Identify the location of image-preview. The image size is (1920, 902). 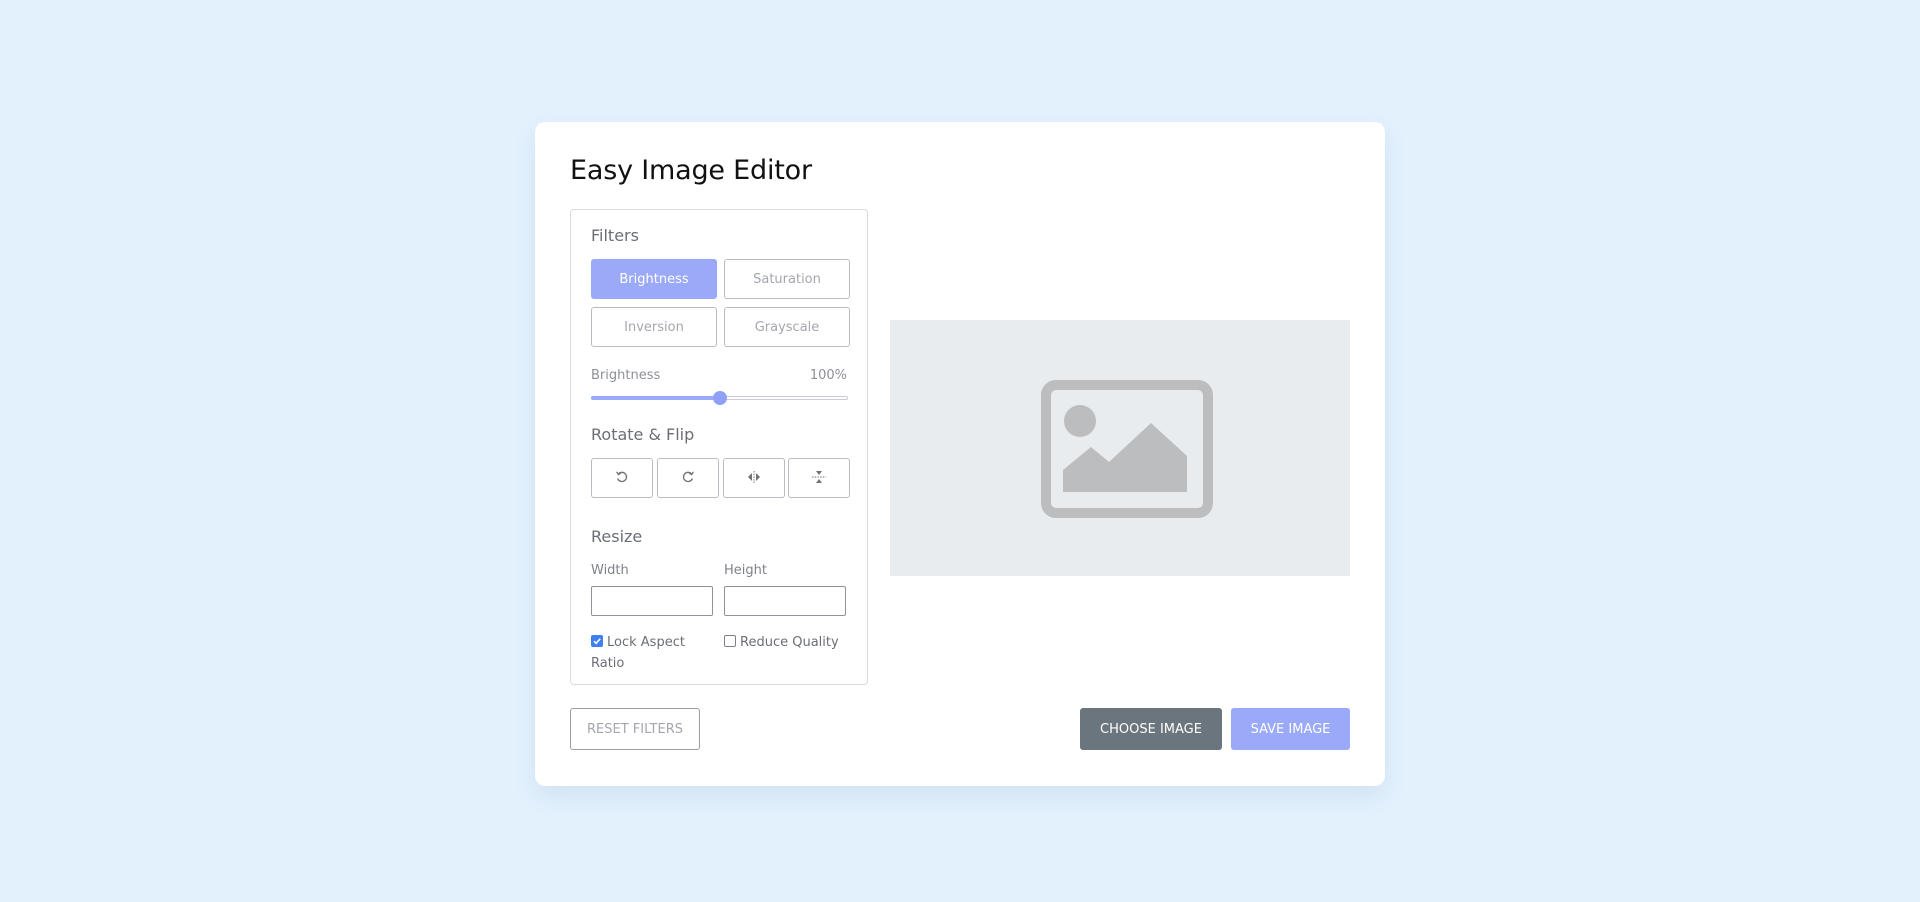
(1120, 448).